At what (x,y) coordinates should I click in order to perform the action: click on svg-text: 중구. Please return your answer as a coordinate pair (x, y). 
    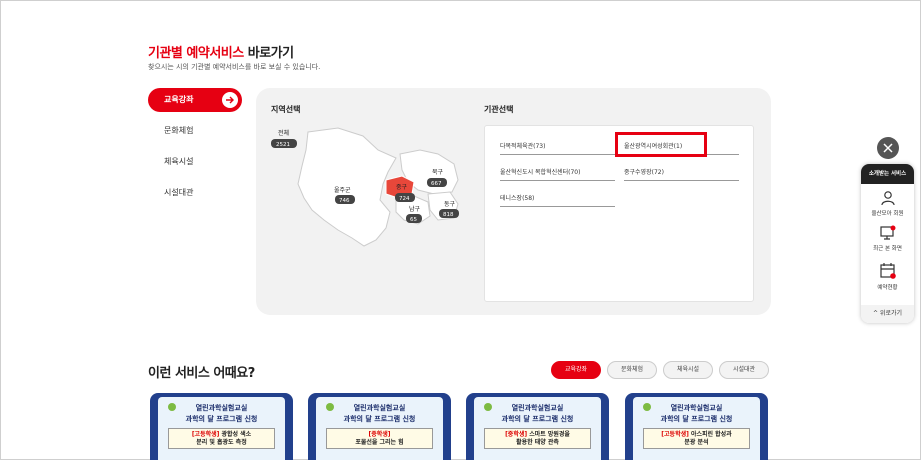
    Looking at the image, I should click on (402, 187).